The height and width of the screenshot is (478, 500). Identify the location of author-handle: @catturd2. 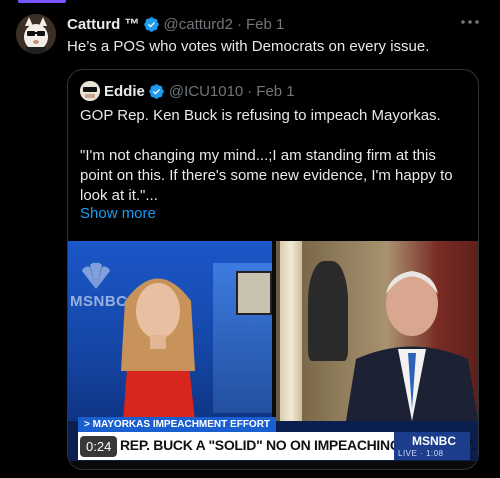
(198, 24).